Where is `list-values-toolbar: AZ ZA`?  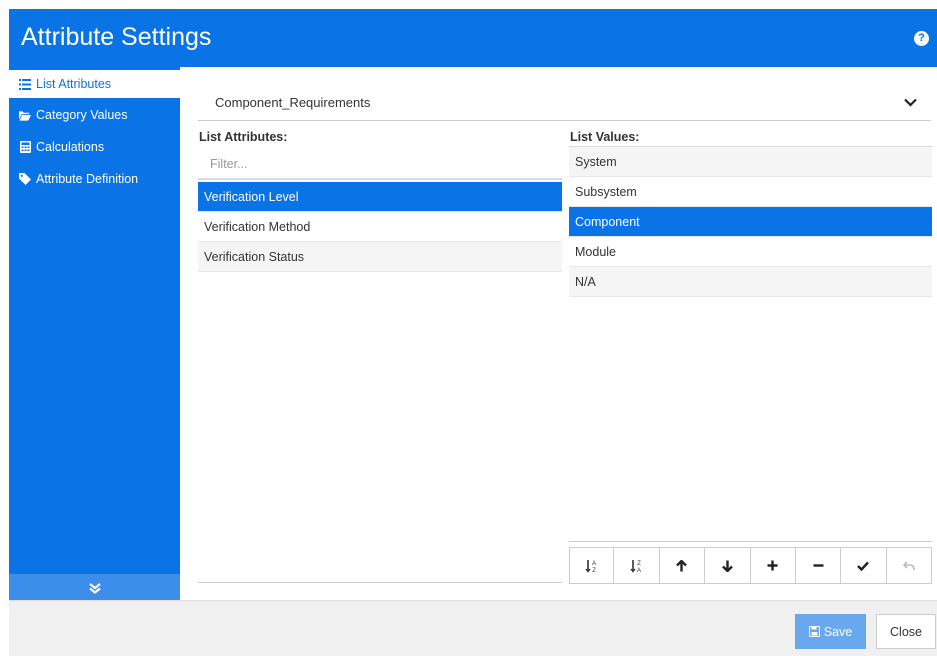 list-values-toolbar: AZ ZA is located at coordinates (750, 565).